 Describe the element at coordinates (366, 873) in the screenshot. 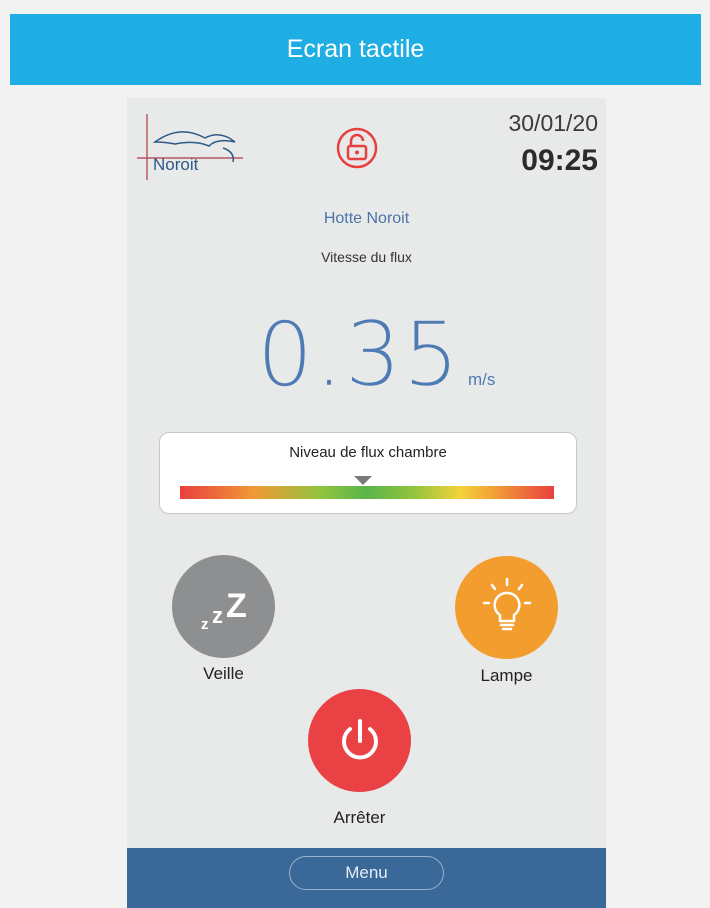

I see `menu-button: Menu` at that location.